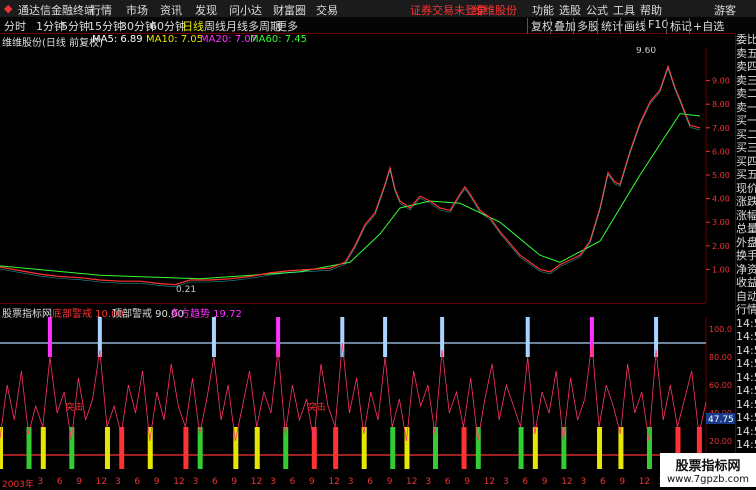 This screenshot has height=490, width=756. Describe the element at coordinates (706, 26) in the screenshot. I see `add-watchlist-button: +自选` at that location.